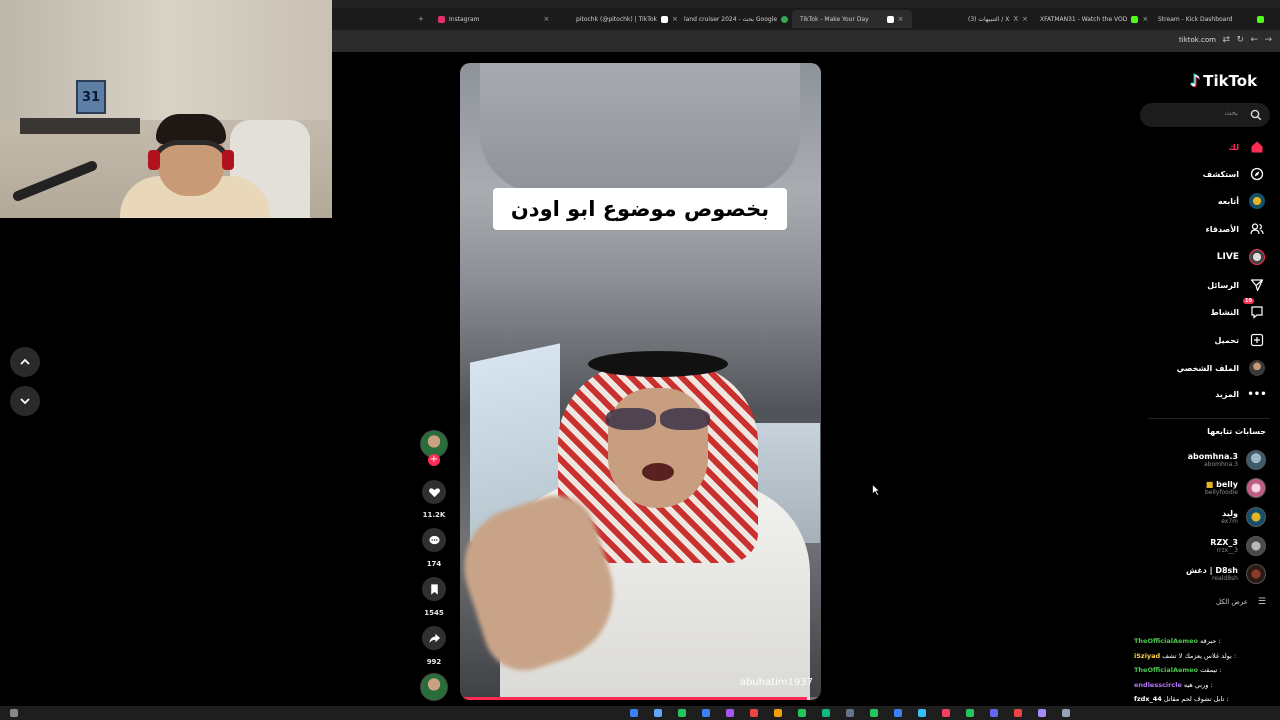 The width and height of the screenshot is (1280, 720). I want to click on reload-icon: ↻, so click(1240, 40).